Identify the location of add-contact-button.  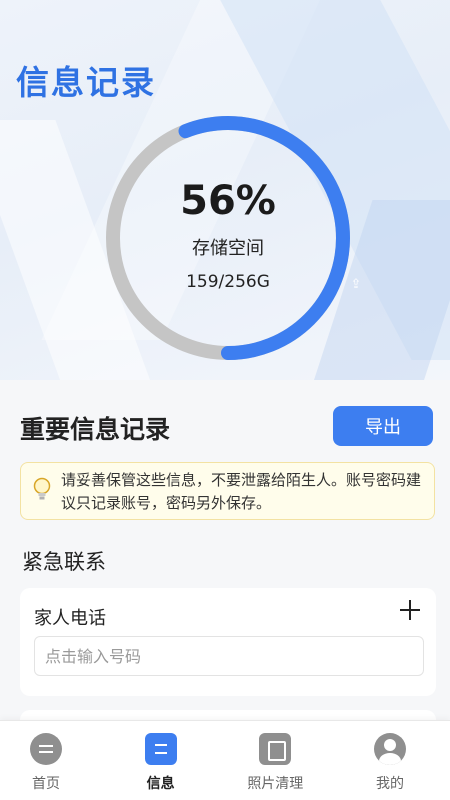
(410, 610).